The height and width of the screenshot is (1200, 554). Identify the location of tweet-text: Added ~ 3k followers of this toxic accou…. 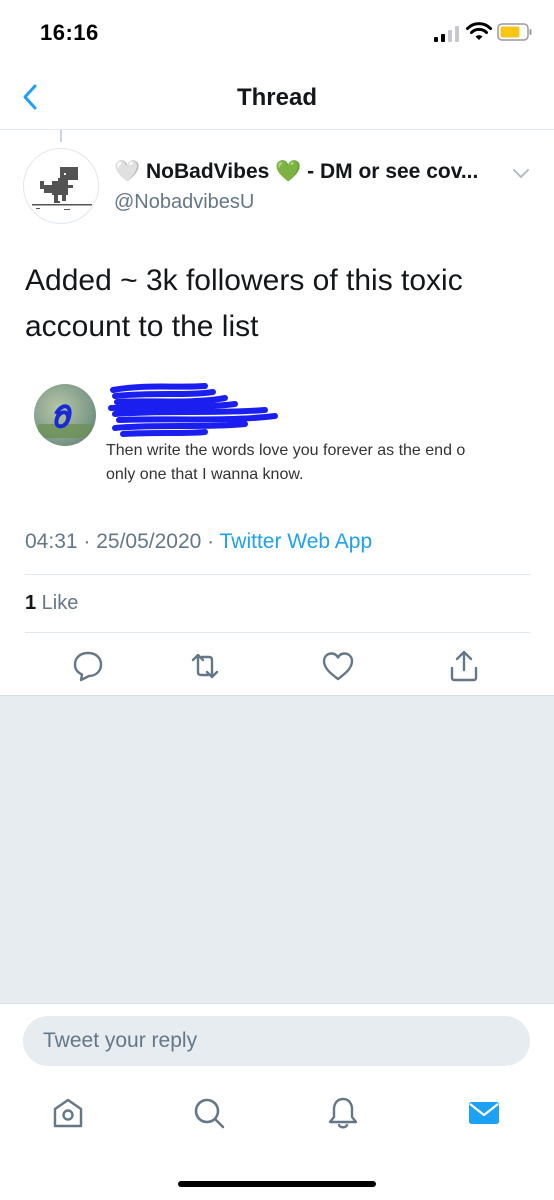
(244, 303).